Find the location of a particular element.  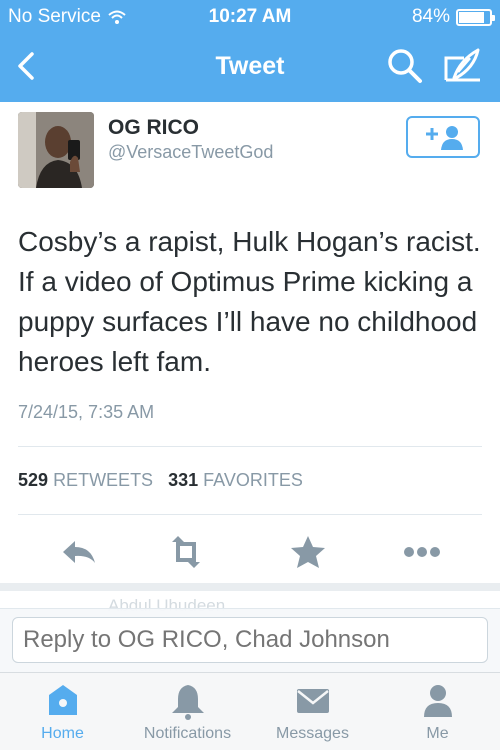

tab-home: Home is located at coordinates (62, 711).